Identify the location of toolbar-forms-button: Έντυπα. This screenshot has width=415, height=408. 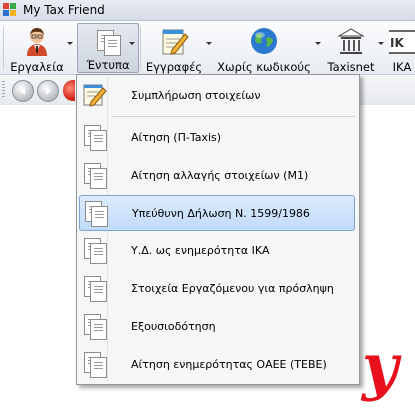
(108, 48).